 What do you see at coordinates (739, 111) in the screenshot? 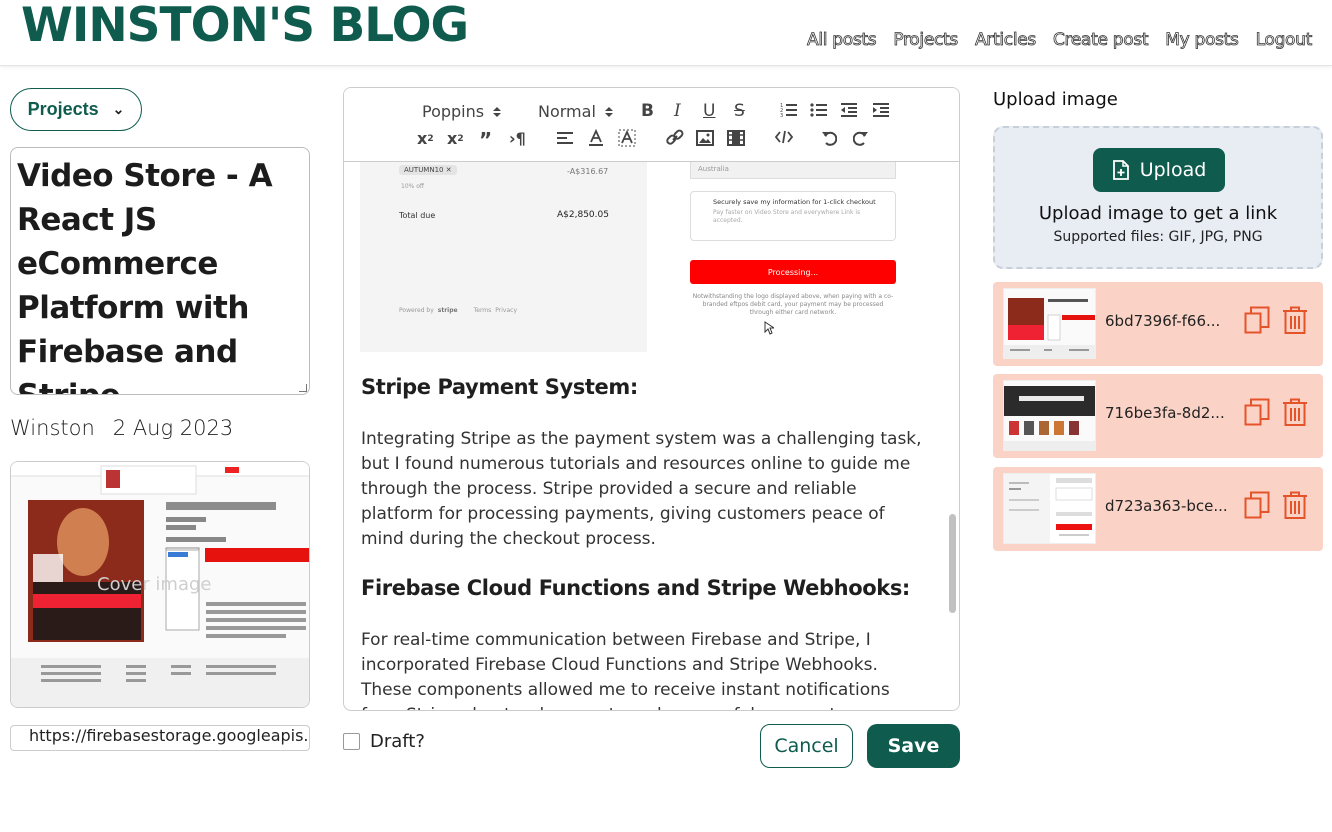
I see `strikethrough-icon: S` at bounding box center [739, 111].